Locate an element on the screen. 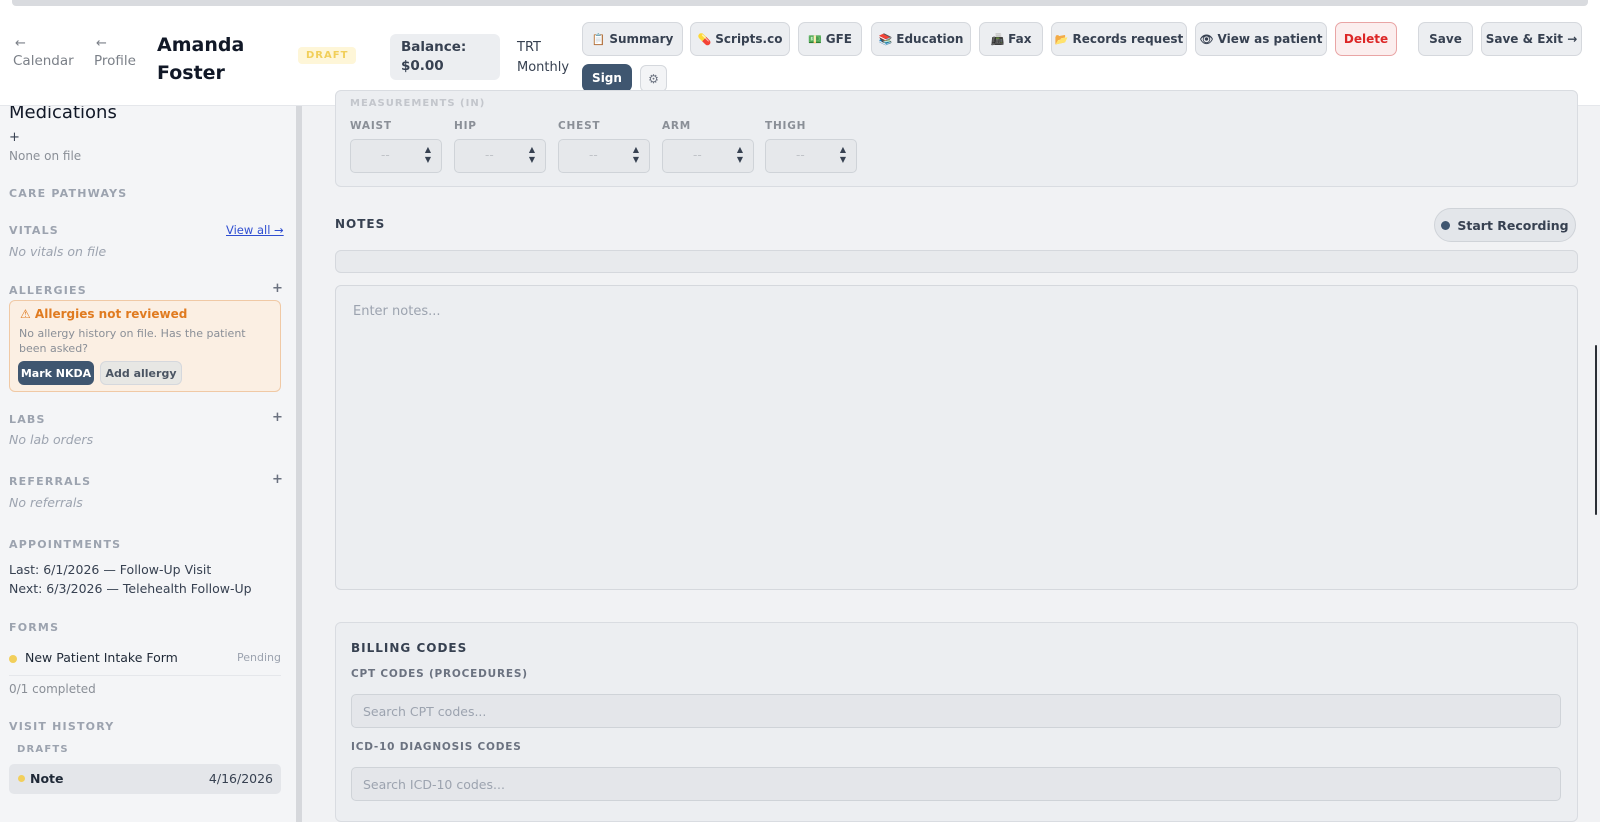  scripts-button-label: Scripts.co is located at coordinates (749, 39).